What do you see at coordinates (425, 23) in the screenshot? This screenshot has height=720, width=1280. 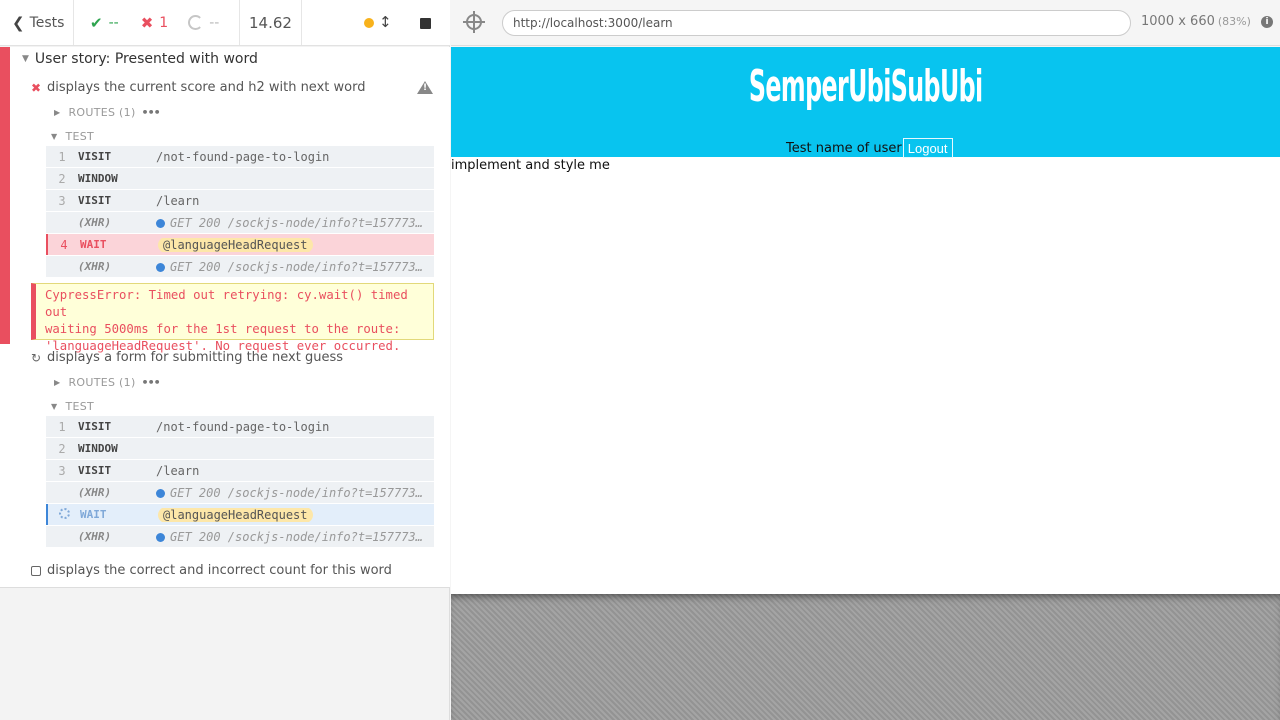 I see `stop-icon` at bounding box center [425, 23].